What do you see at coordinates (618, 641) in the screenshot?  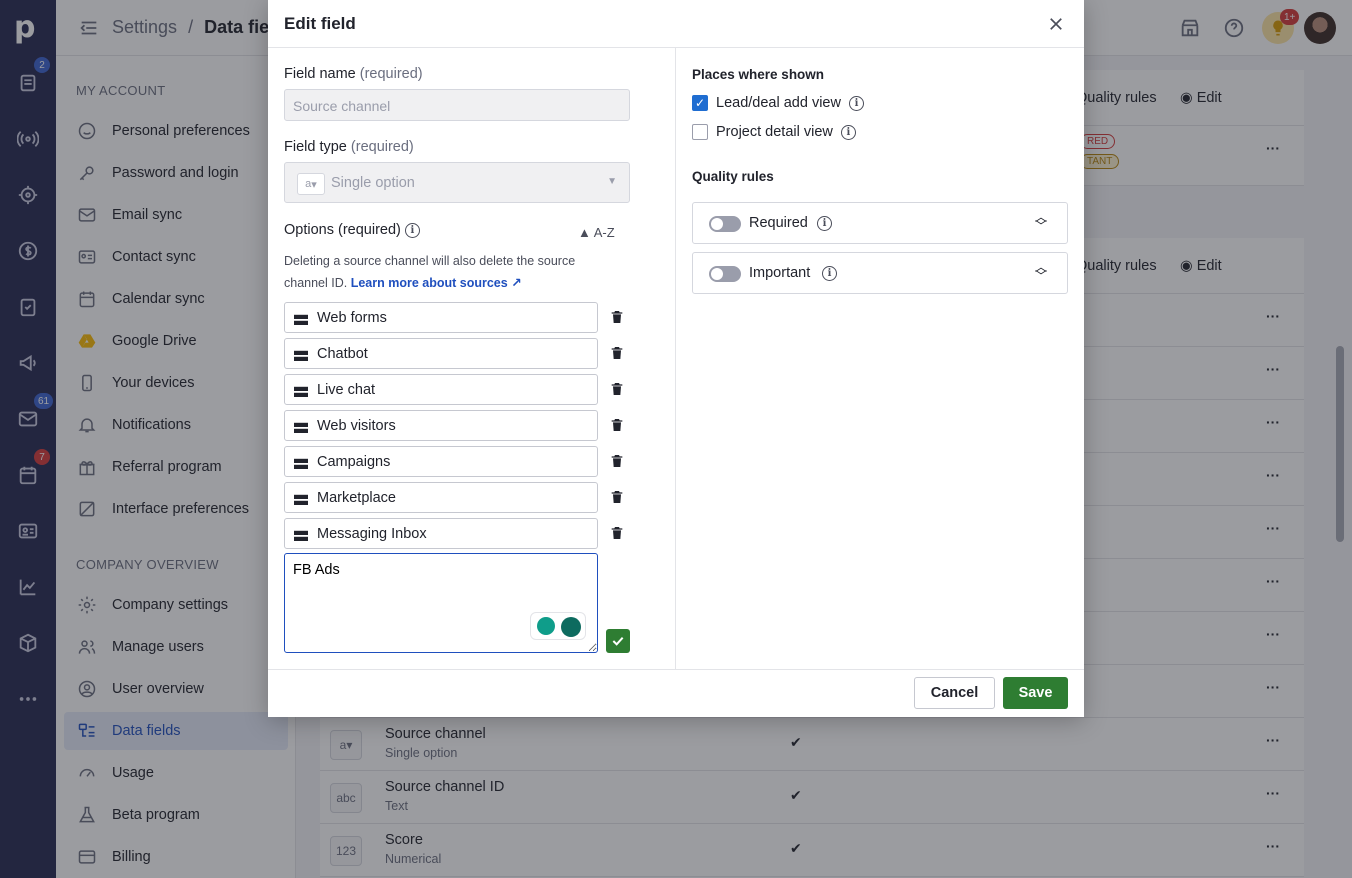 I see `confirm-option-button` at bounding box center [618, 641].